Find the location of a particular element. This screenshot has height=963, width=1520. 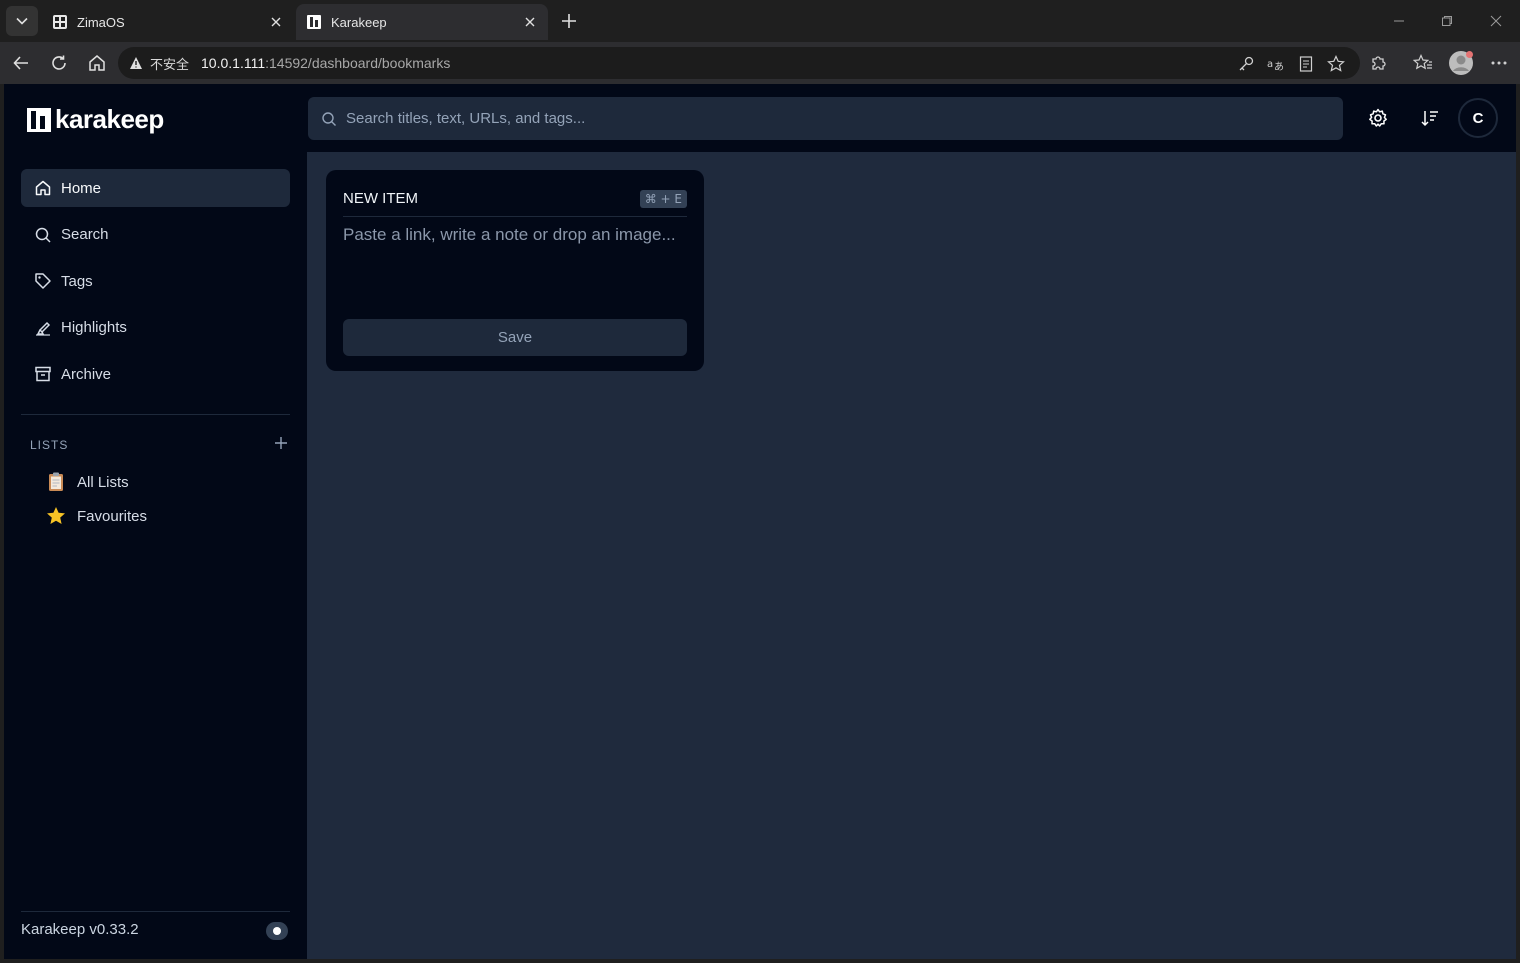

list-item-all-lists: All Lists is located at coordinates (87, 482).